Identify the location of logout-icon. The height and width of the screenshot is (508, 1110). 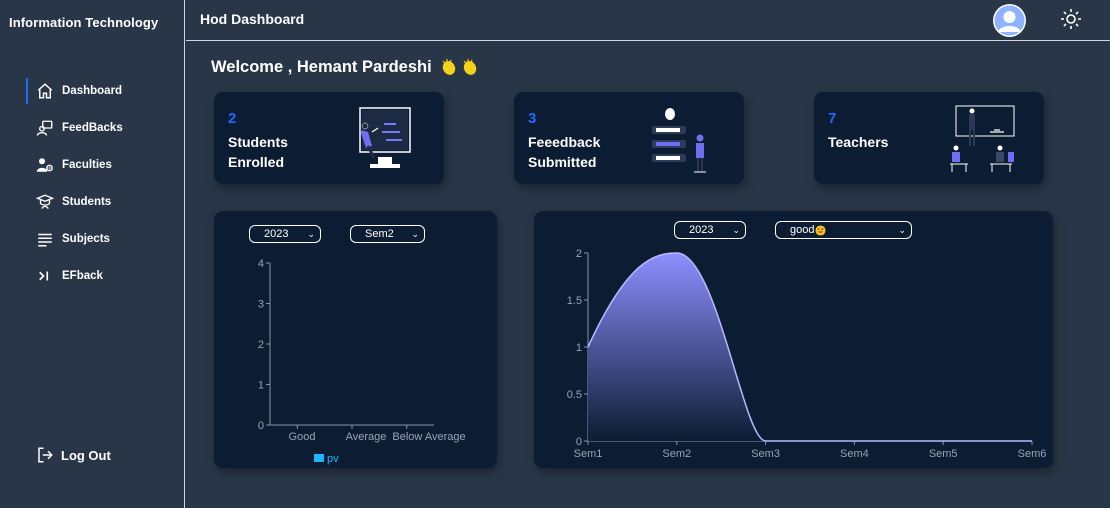
(45, 455).